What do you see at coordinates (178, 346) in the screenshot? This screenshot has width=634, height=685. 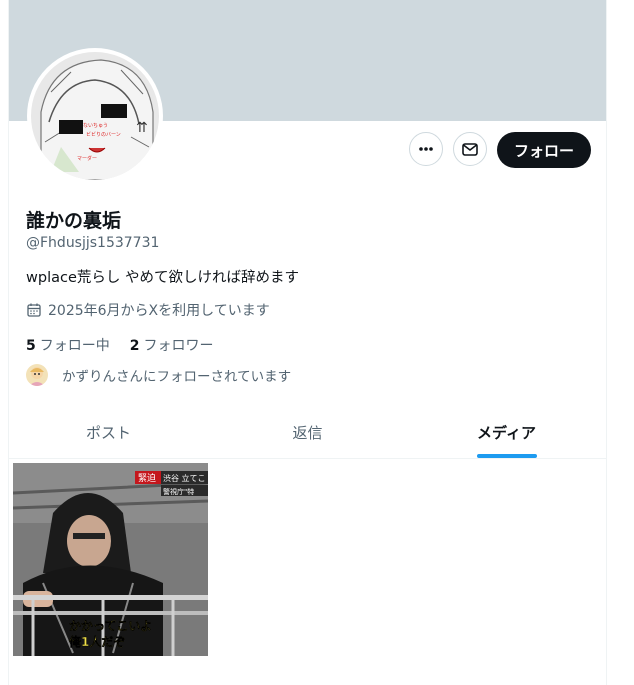 I see `followers-label: フォロワー` at bounding box center [178, 346].